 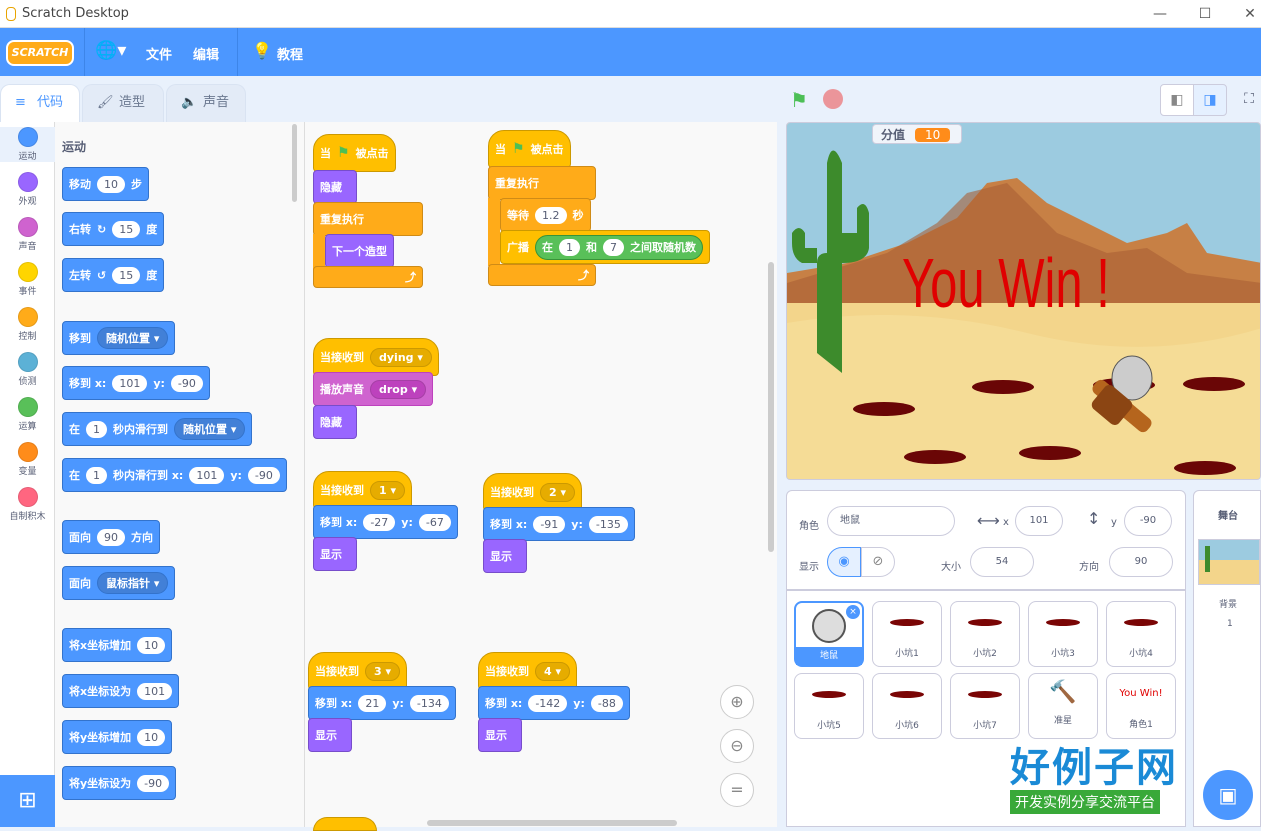 What do you see at coordinates (1002, 562) in the screenshot?
I see `size-input: 54` at bounding box center [1002, 562].